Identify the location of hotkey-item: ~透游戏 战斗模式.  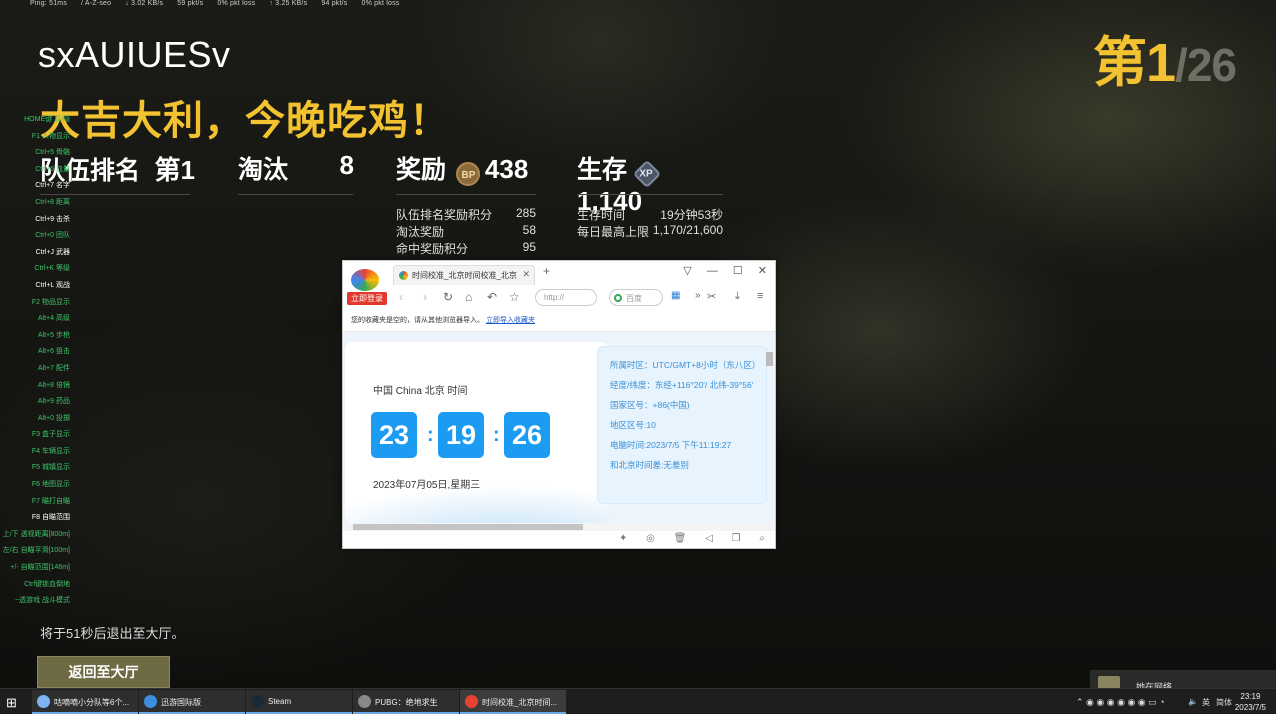
(42, 601).